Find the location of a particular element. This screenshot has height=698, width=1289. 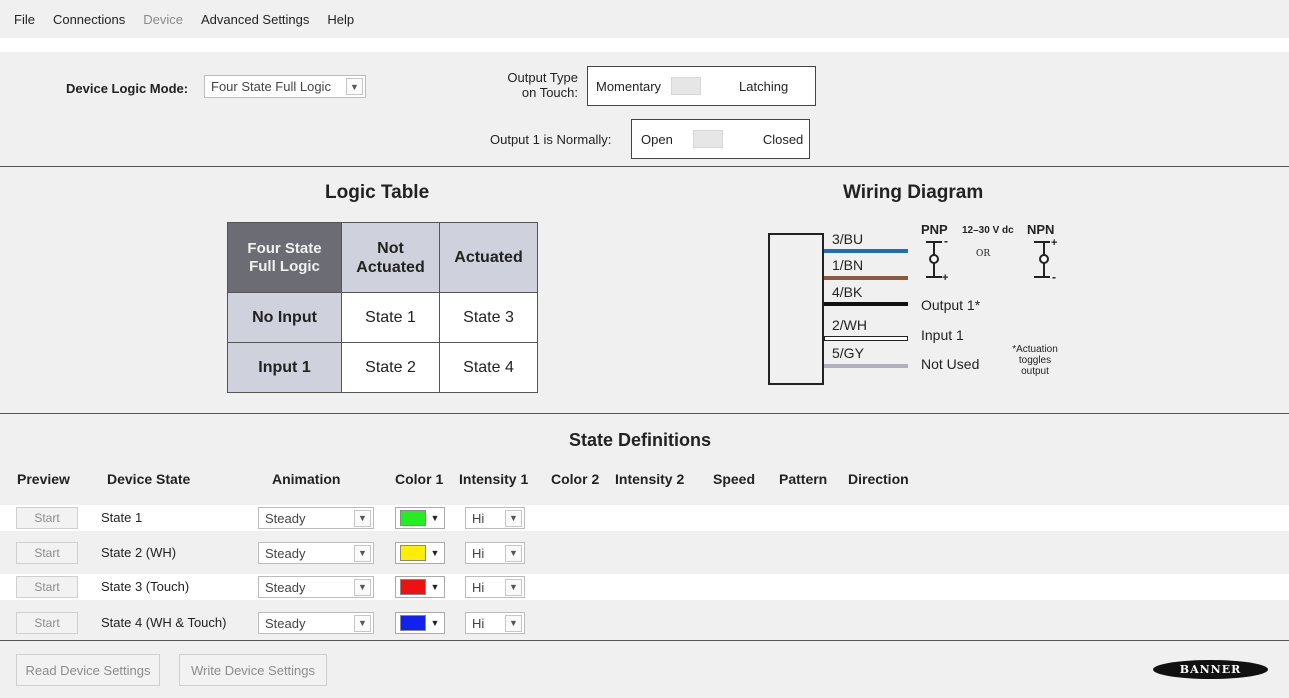

logic-cell: State 4 is located at coordinates (488, 367).